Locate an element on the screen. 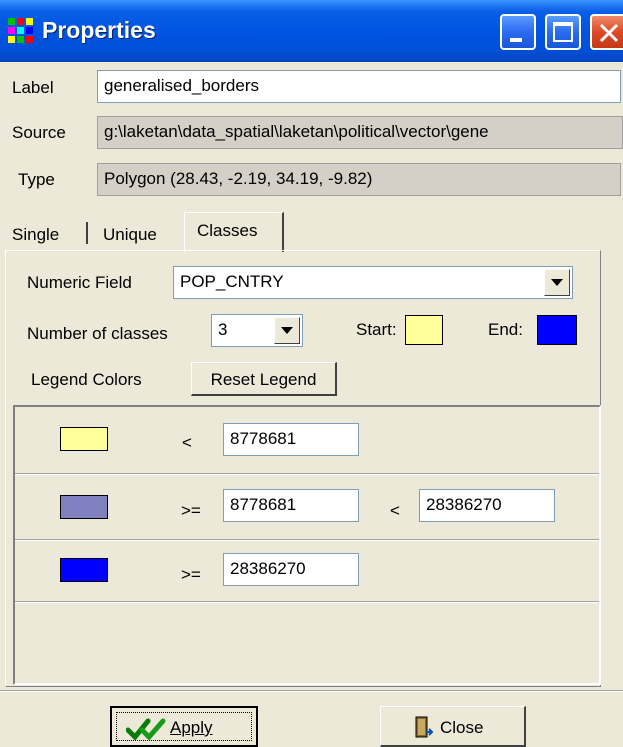 The width and height of the screenshot is (623, 747). apply-button: Apply is located at coordinates (184, 726).